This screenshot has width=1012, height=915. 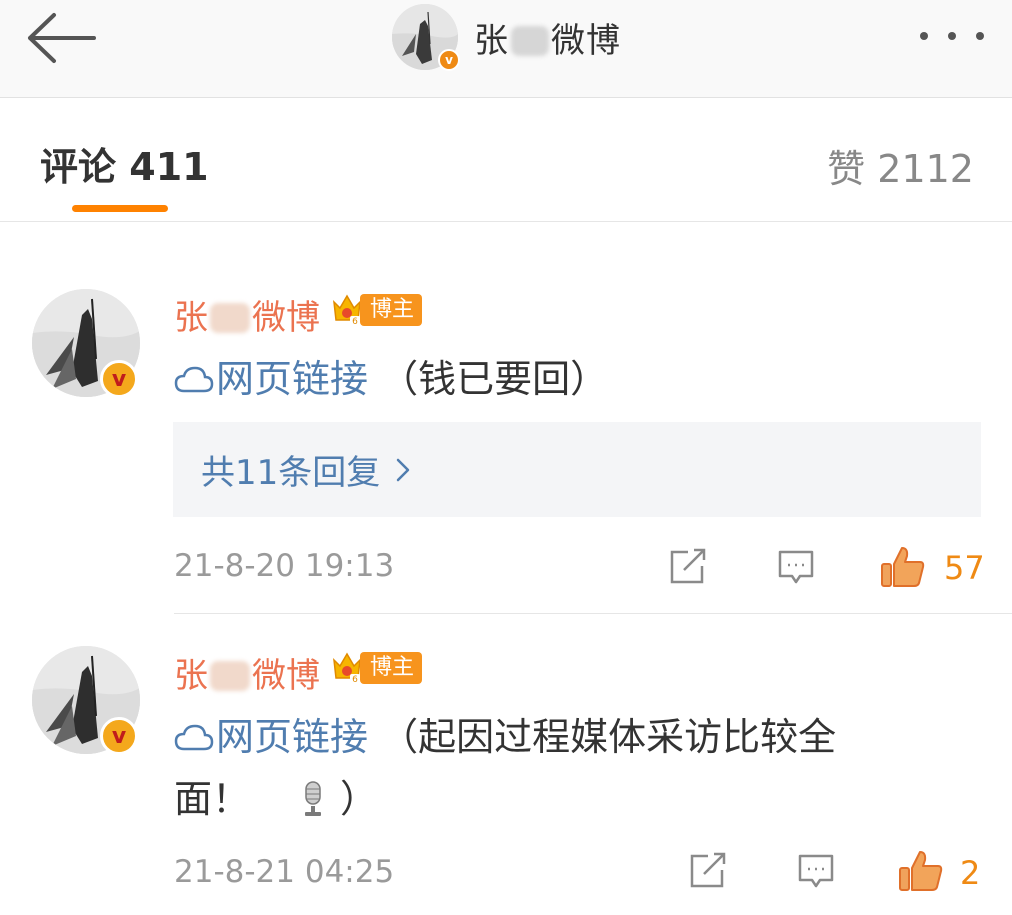 What do you see at coordinates (61, 38) in the screenshot?
I see `back-arrow-icon` at bounding box center [61, 38].